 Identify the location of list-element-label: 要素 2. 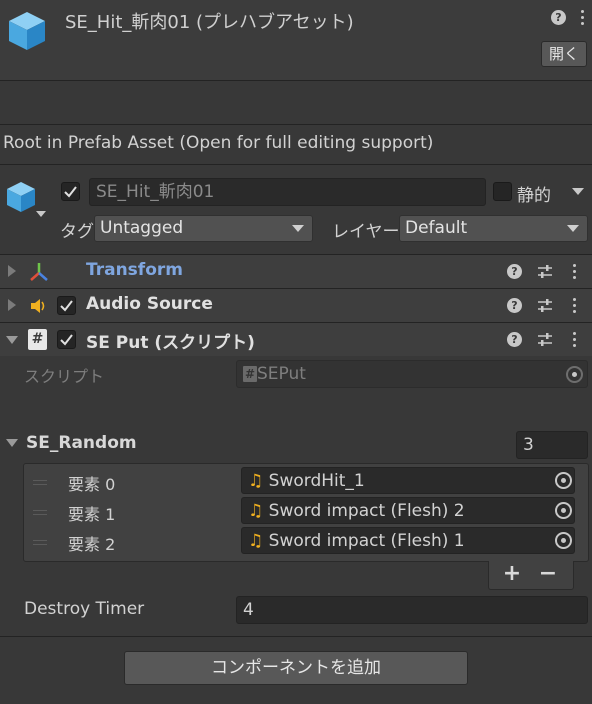
(92, 544).